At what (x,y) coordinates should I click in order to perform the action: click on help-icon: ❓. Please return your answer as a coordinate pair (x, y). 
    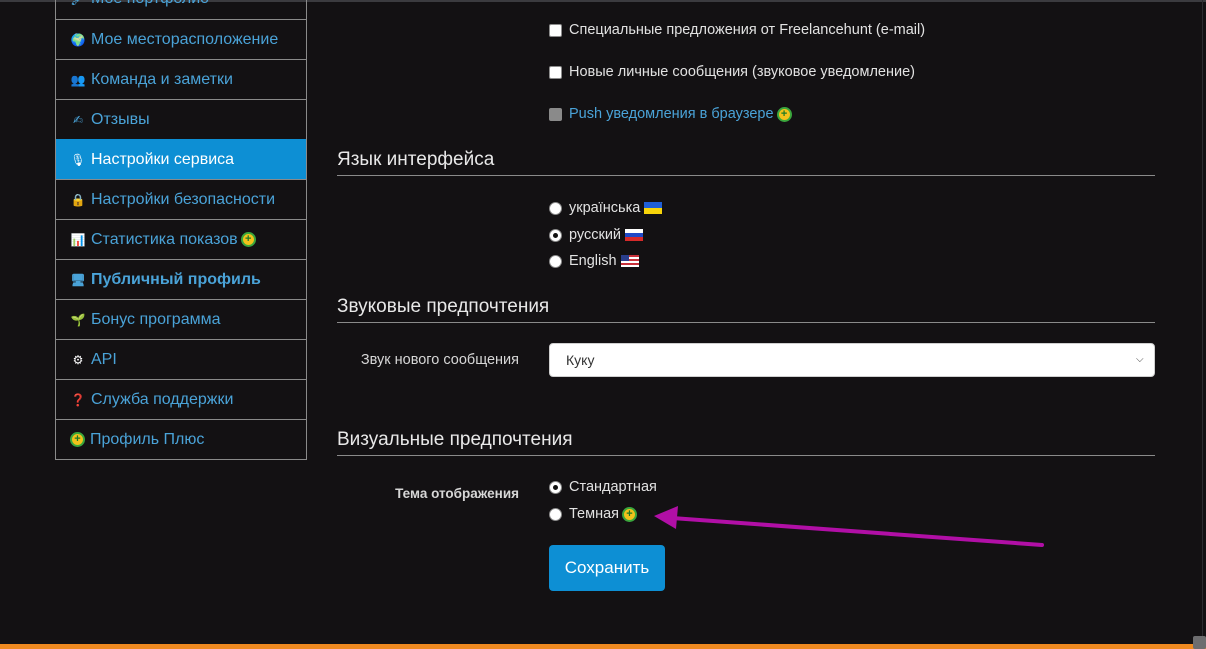
    Looking at the image, I should click on (78, 399).